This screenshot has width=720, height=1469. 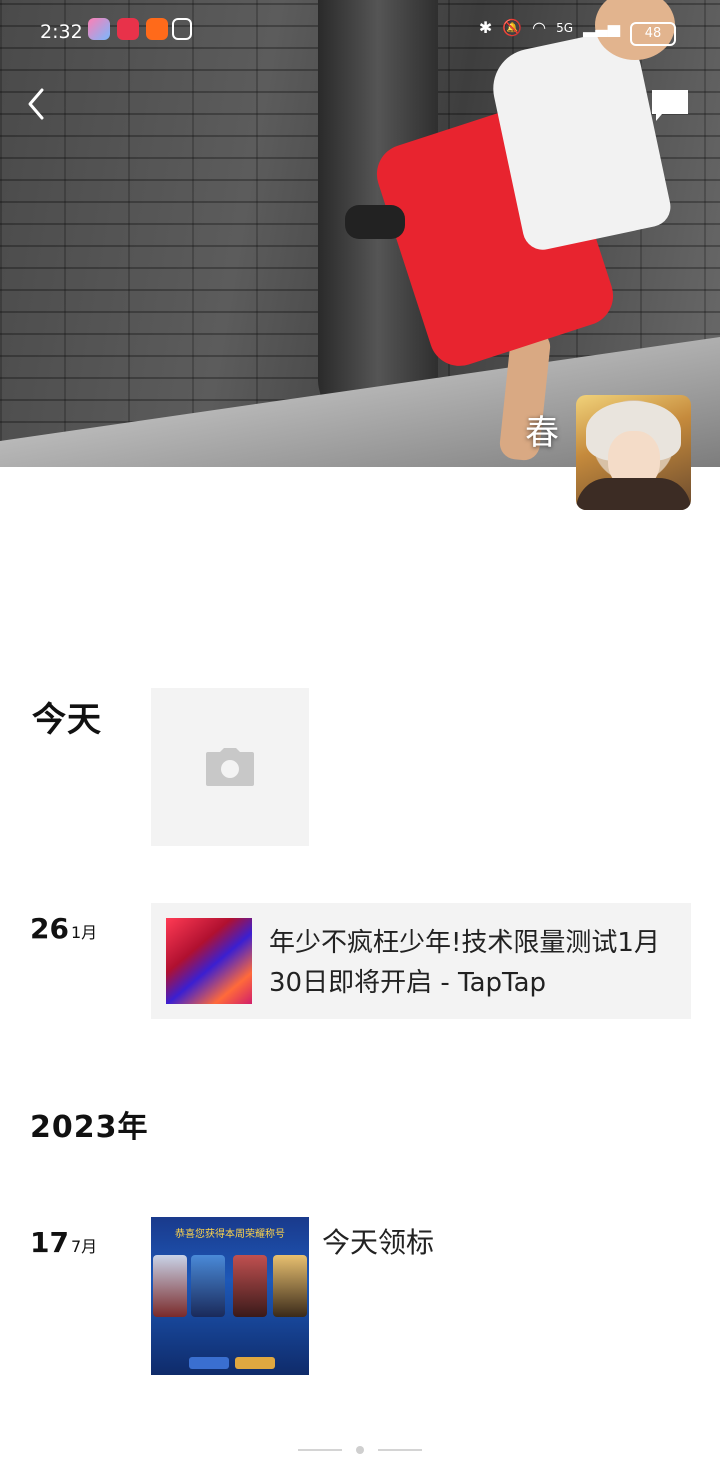 I want to click on message-bubble-icon, so click(x=670, y=105).